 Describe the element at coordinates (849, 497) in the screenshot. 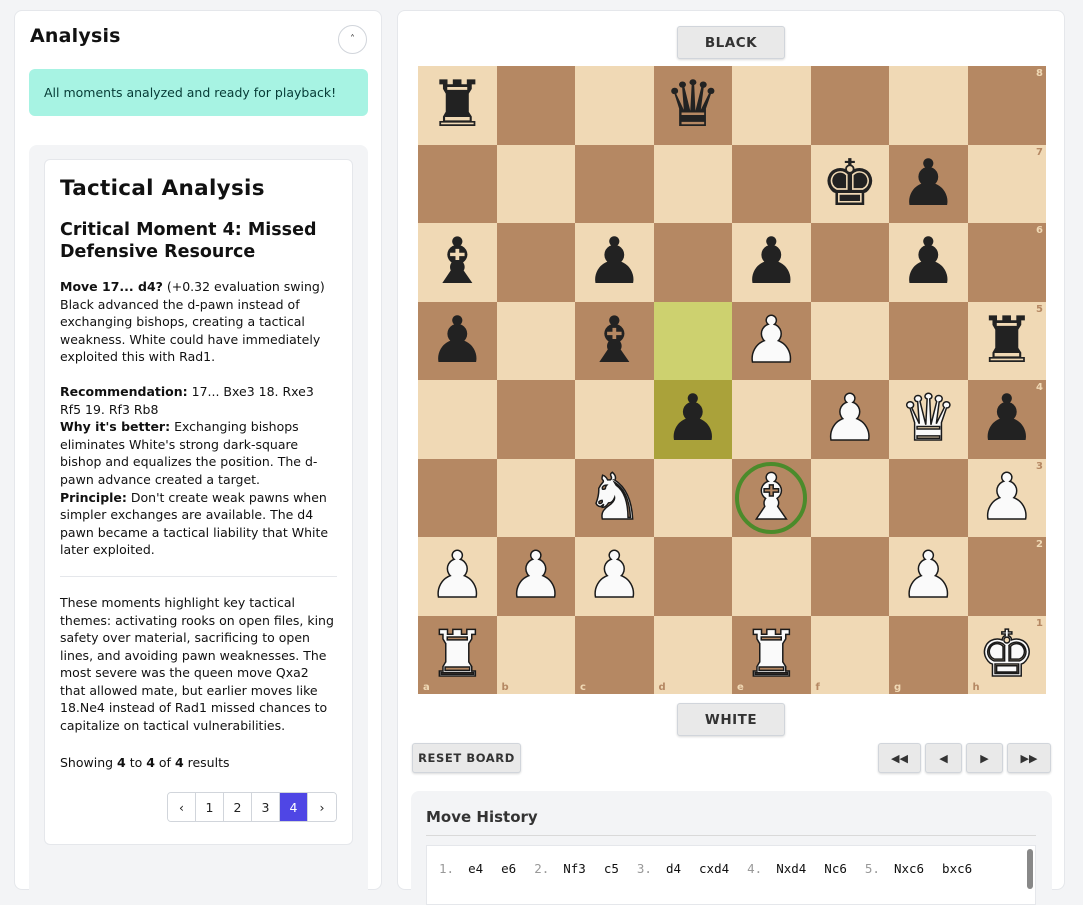

I see `square-f3` at that location.